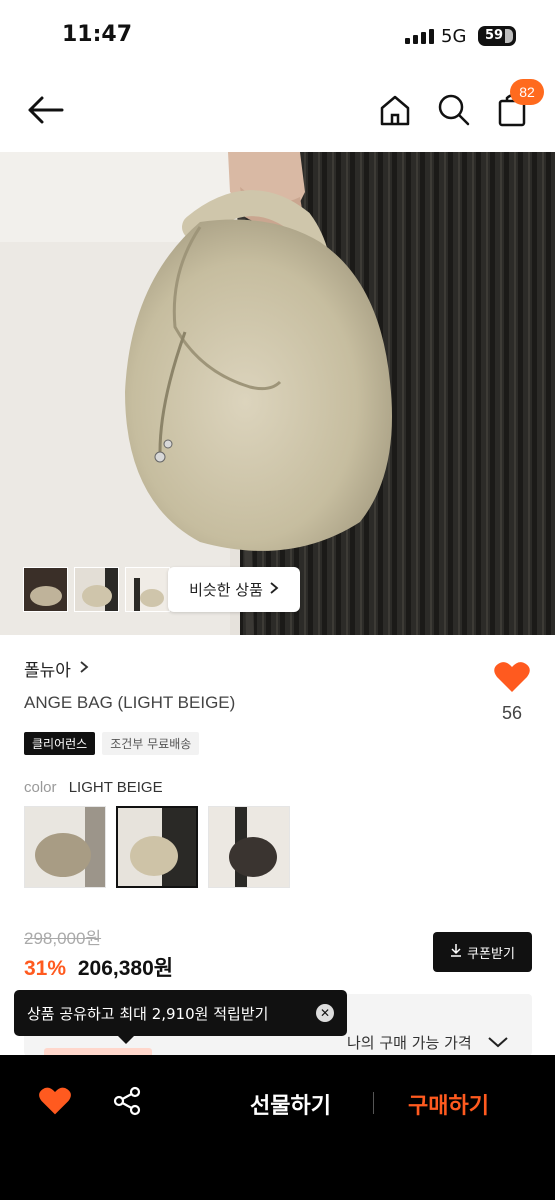 The image size is (555, 1200). Describe the element at coordinates (395, 110) in the screenshot. I see `home-icon` at that location.